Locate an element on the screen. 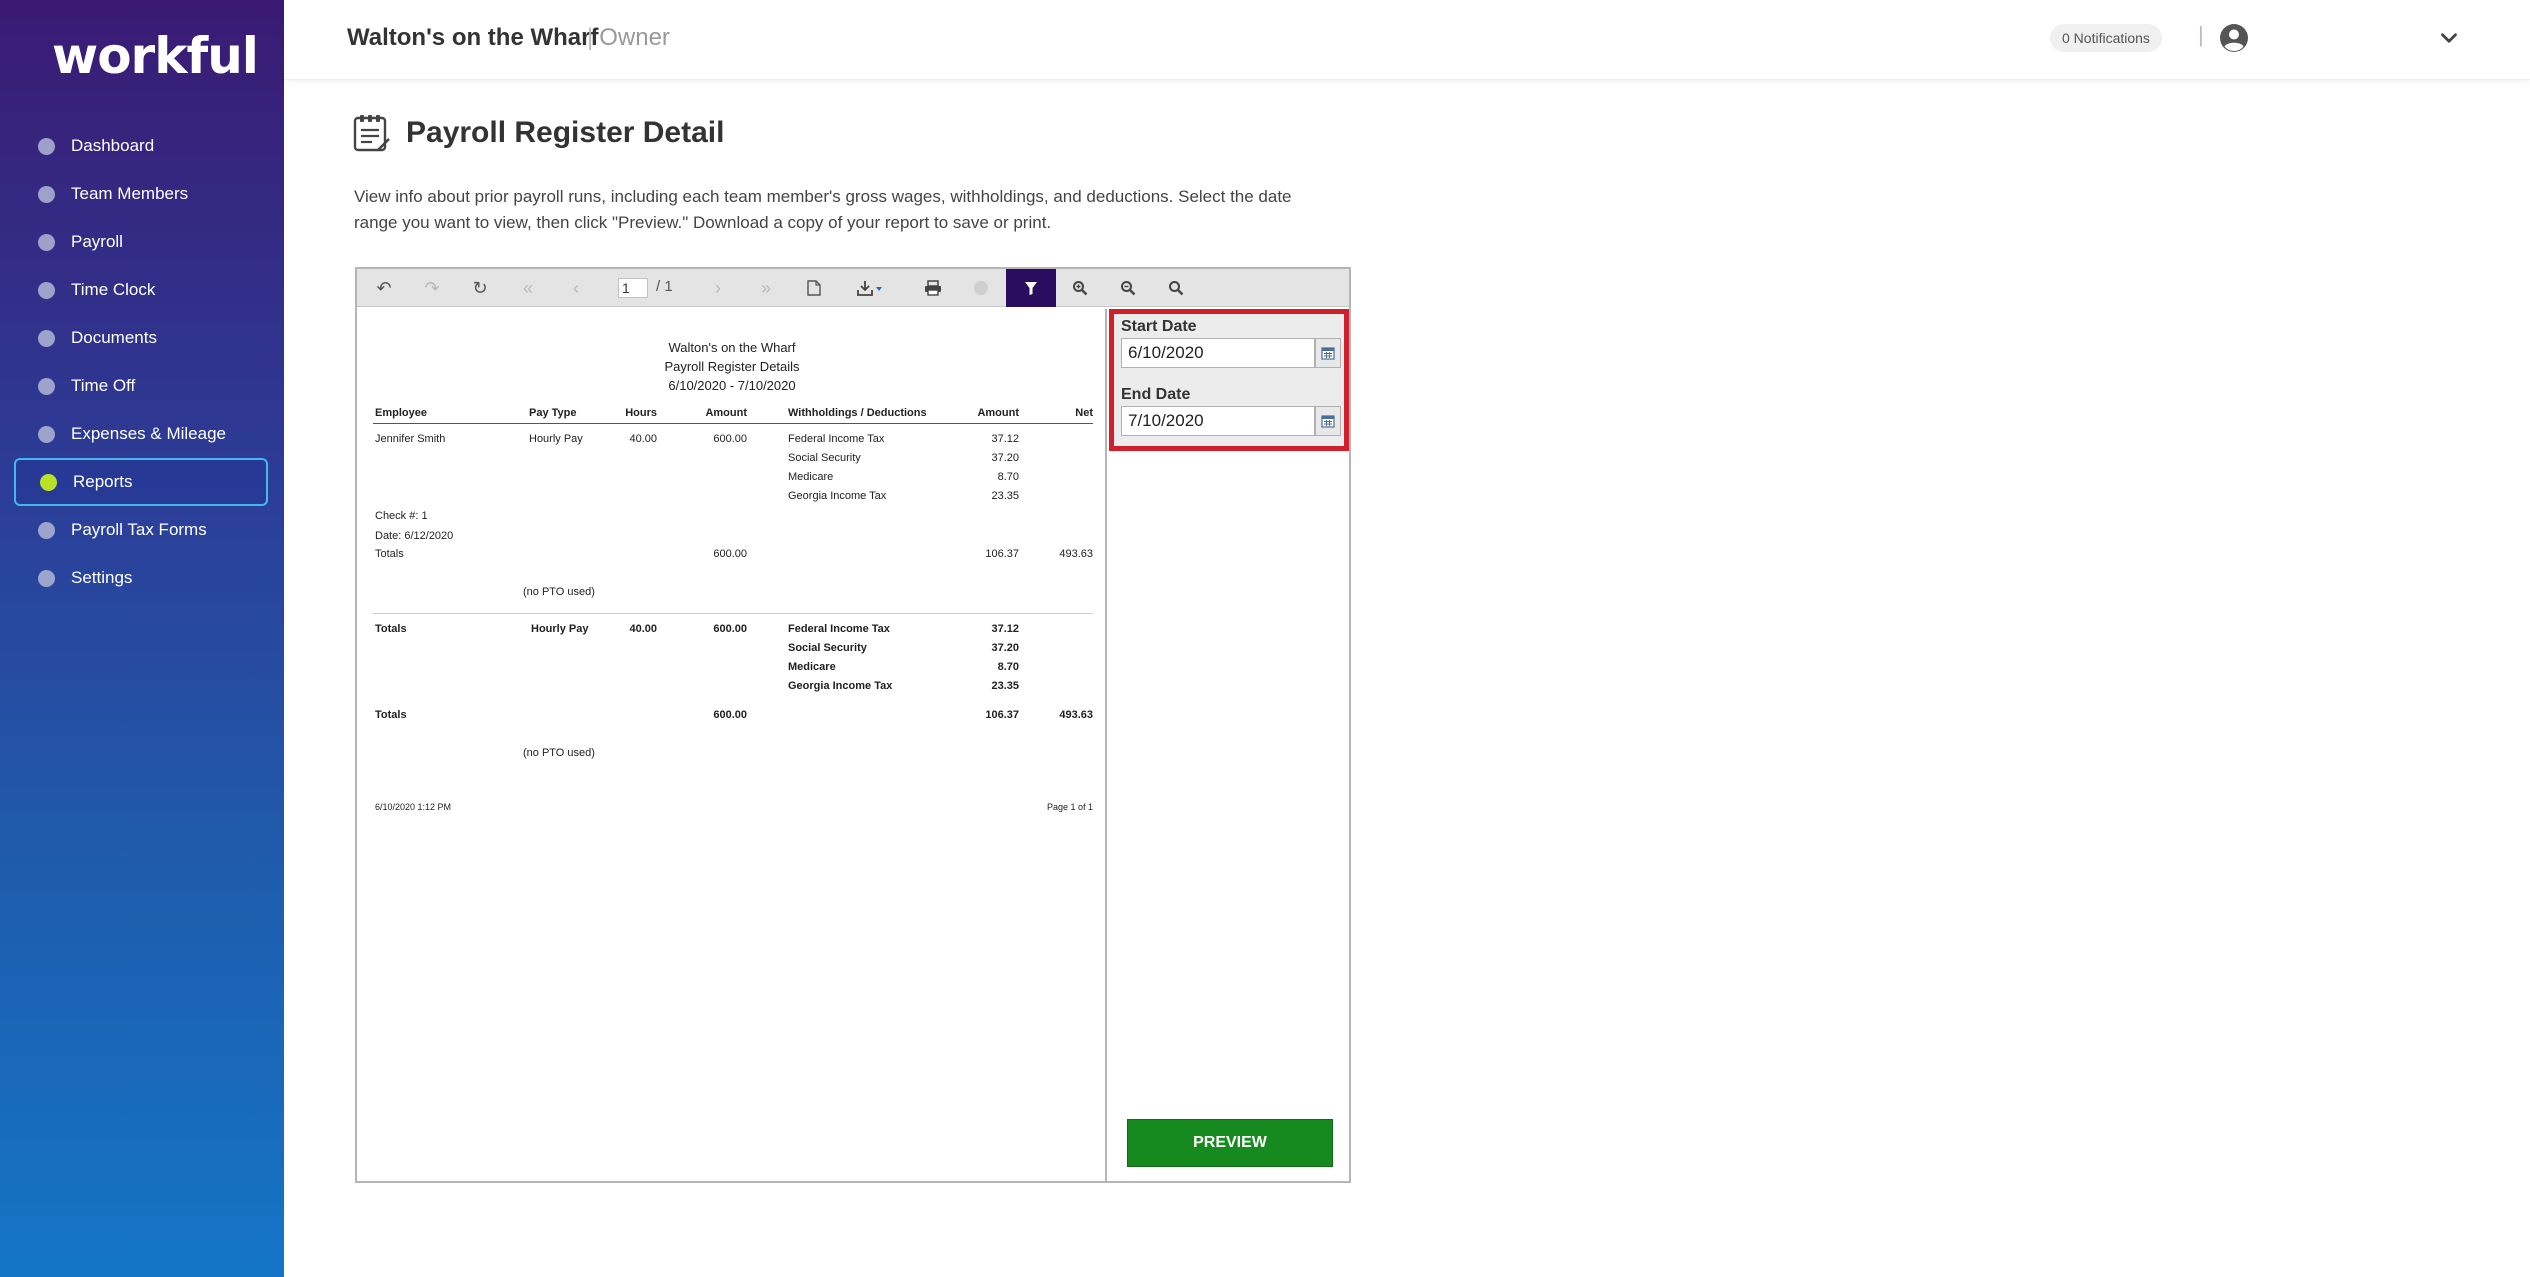  next-page-icon: › is located at coordinates (718, 288).